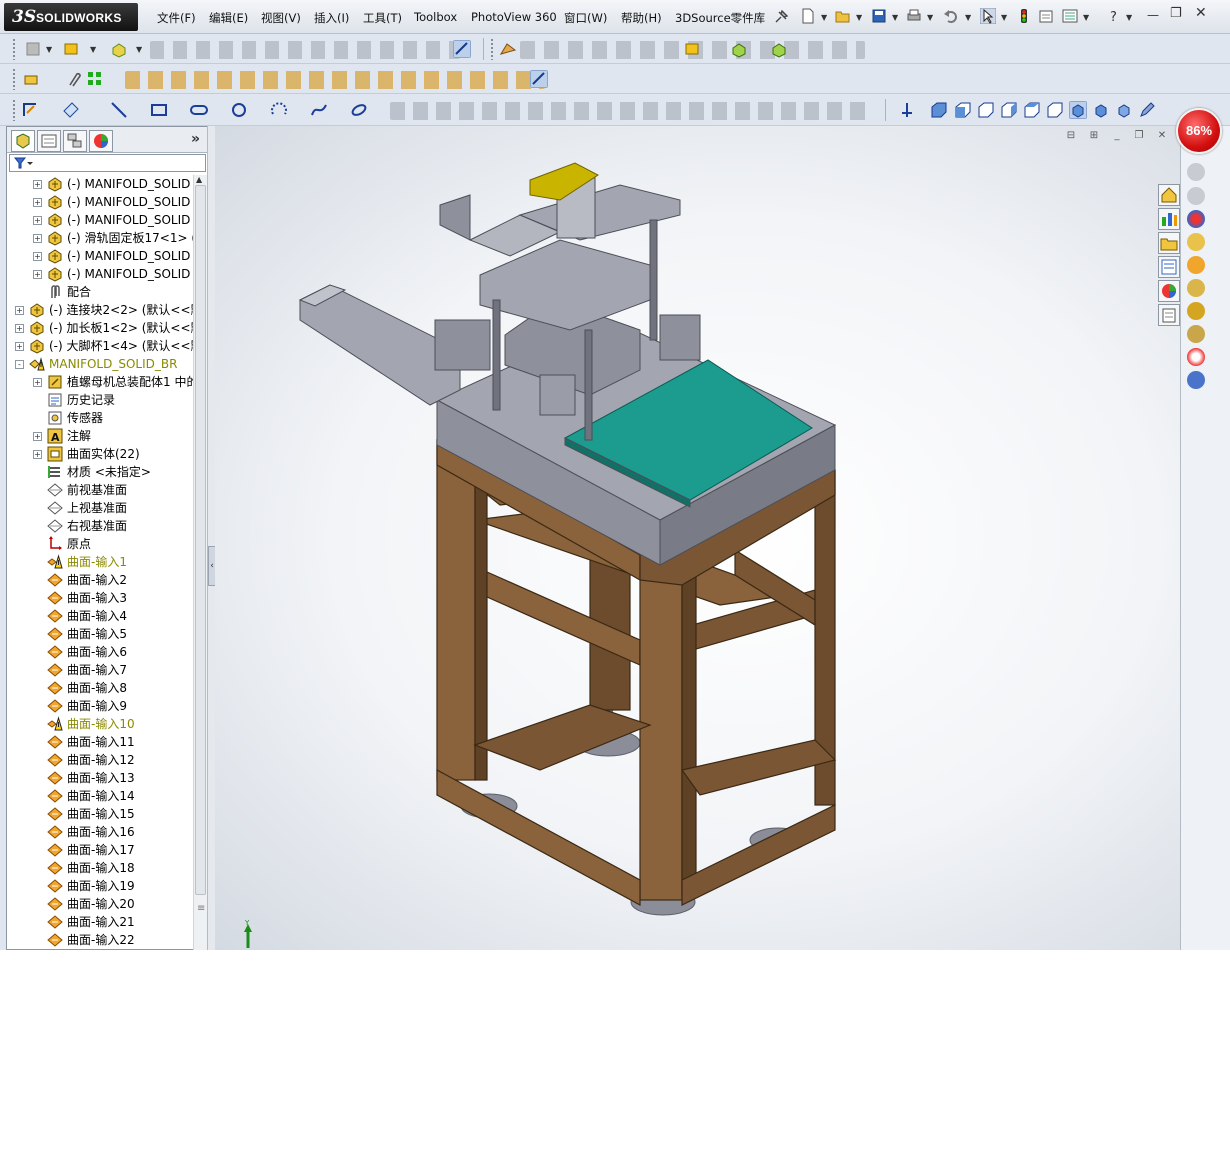  What do you see at coordinates (1162, 136) in the screenshot?
I see `viewport-close-icon: ✕` at bounding box center [1162, 136].